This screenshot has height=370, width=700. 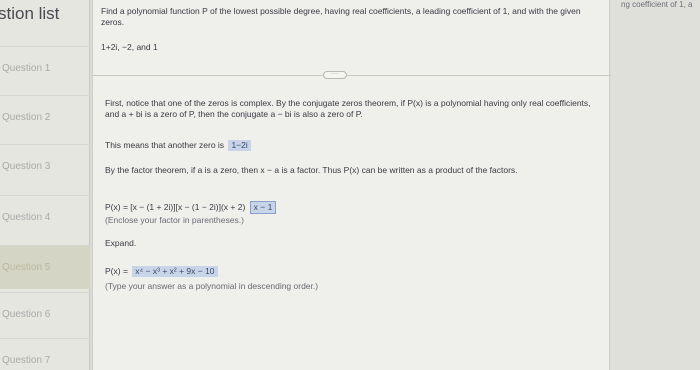 I want to click on expanded-prefix: P(x) =, so click(x=116, y=271).